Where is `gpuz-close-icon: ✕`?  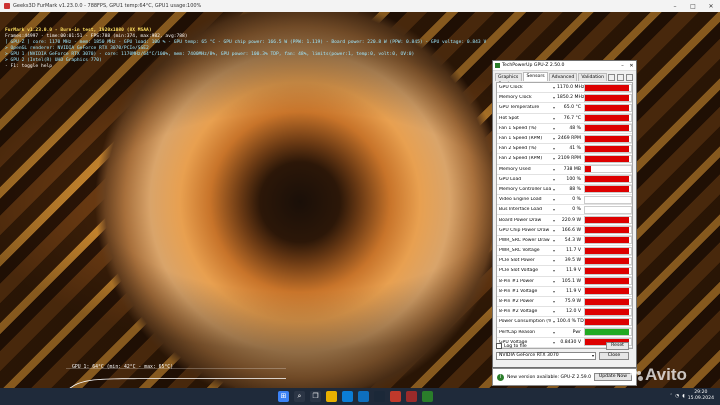
gpuz-close-icon: ✕ is located at coordinates (631, 66).